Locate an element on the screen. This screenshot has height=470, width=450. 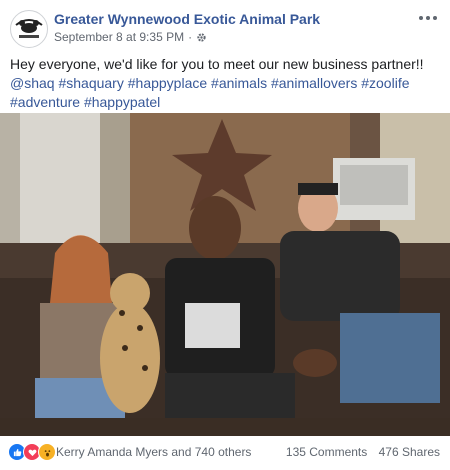
comments-count-link: 135 Comments is located at coordinates (326, 452).